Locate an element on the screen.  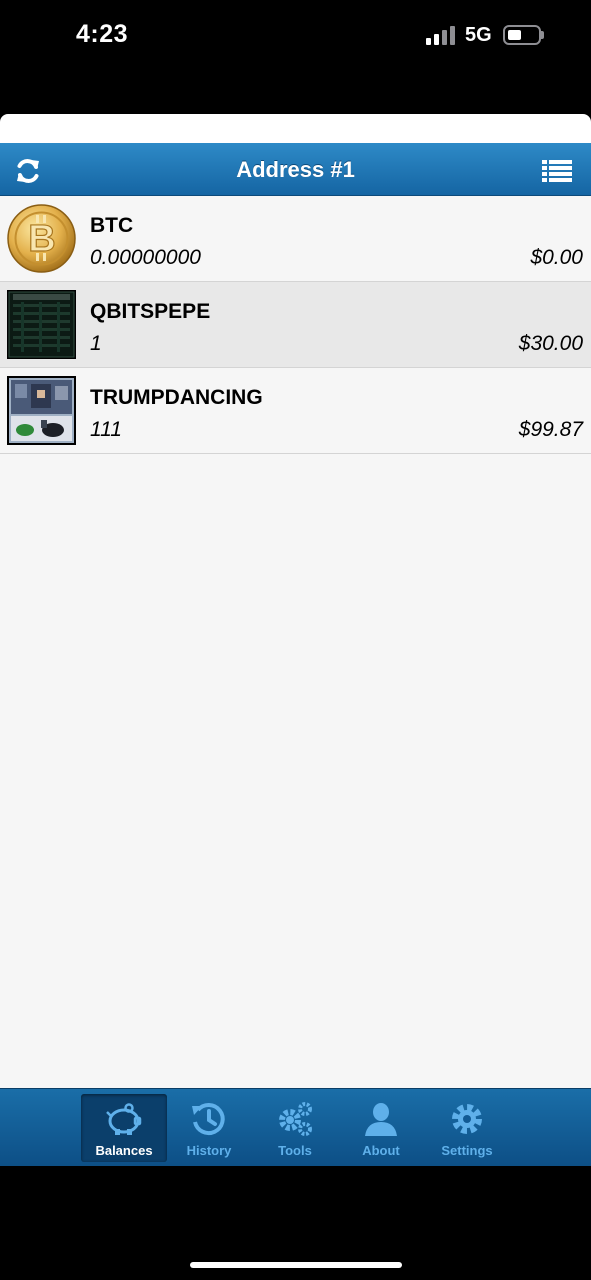
asset-name: BTC is located at coordinates (112, 225).